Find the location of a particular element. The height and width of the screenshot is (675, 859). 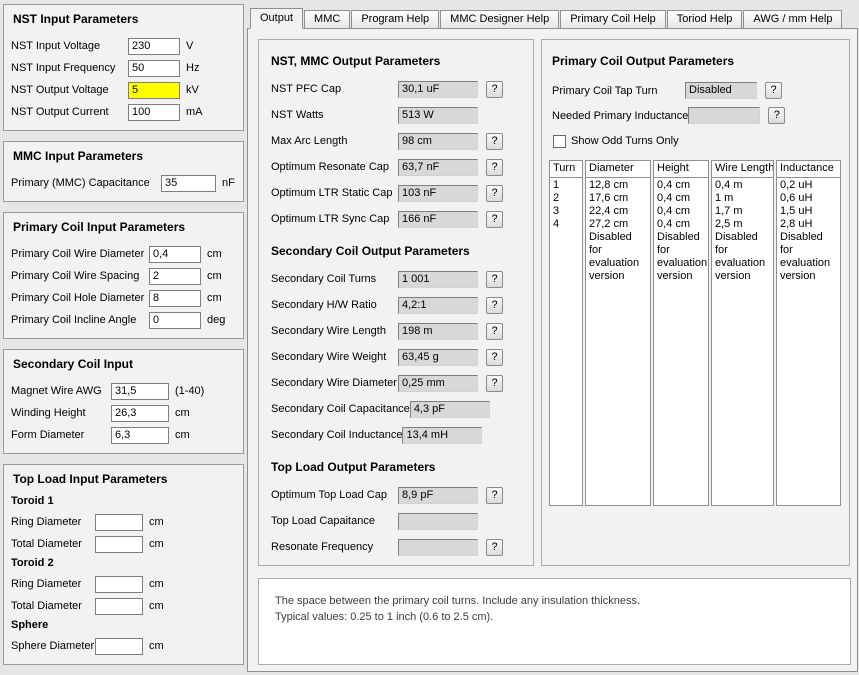

tab-primary-coil-help: Primary Coil Help is located at coordinates (613, 19).